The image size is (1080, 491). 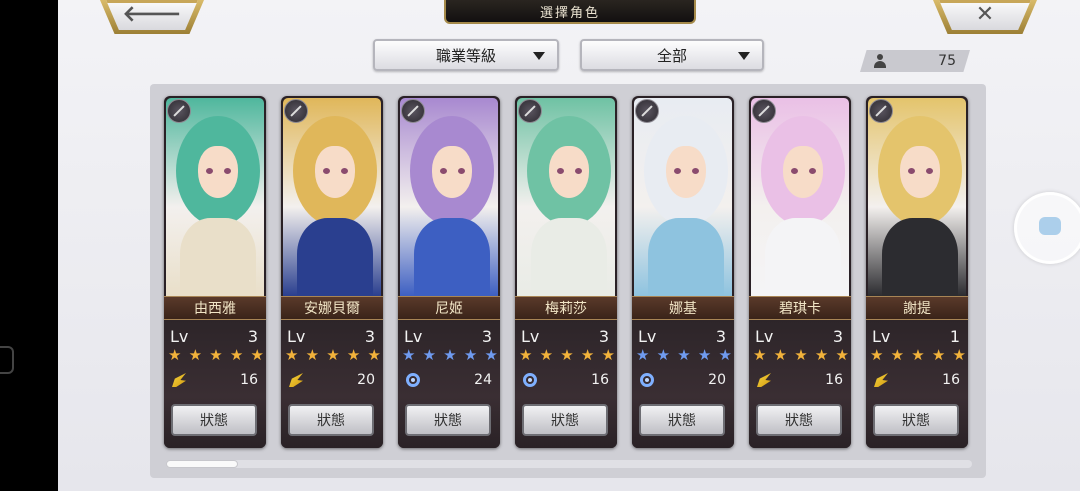 What do you see at coordinates (152, 15) in the screenshot?
I see `back-button: 🡐` at bounding box center [152, 15].